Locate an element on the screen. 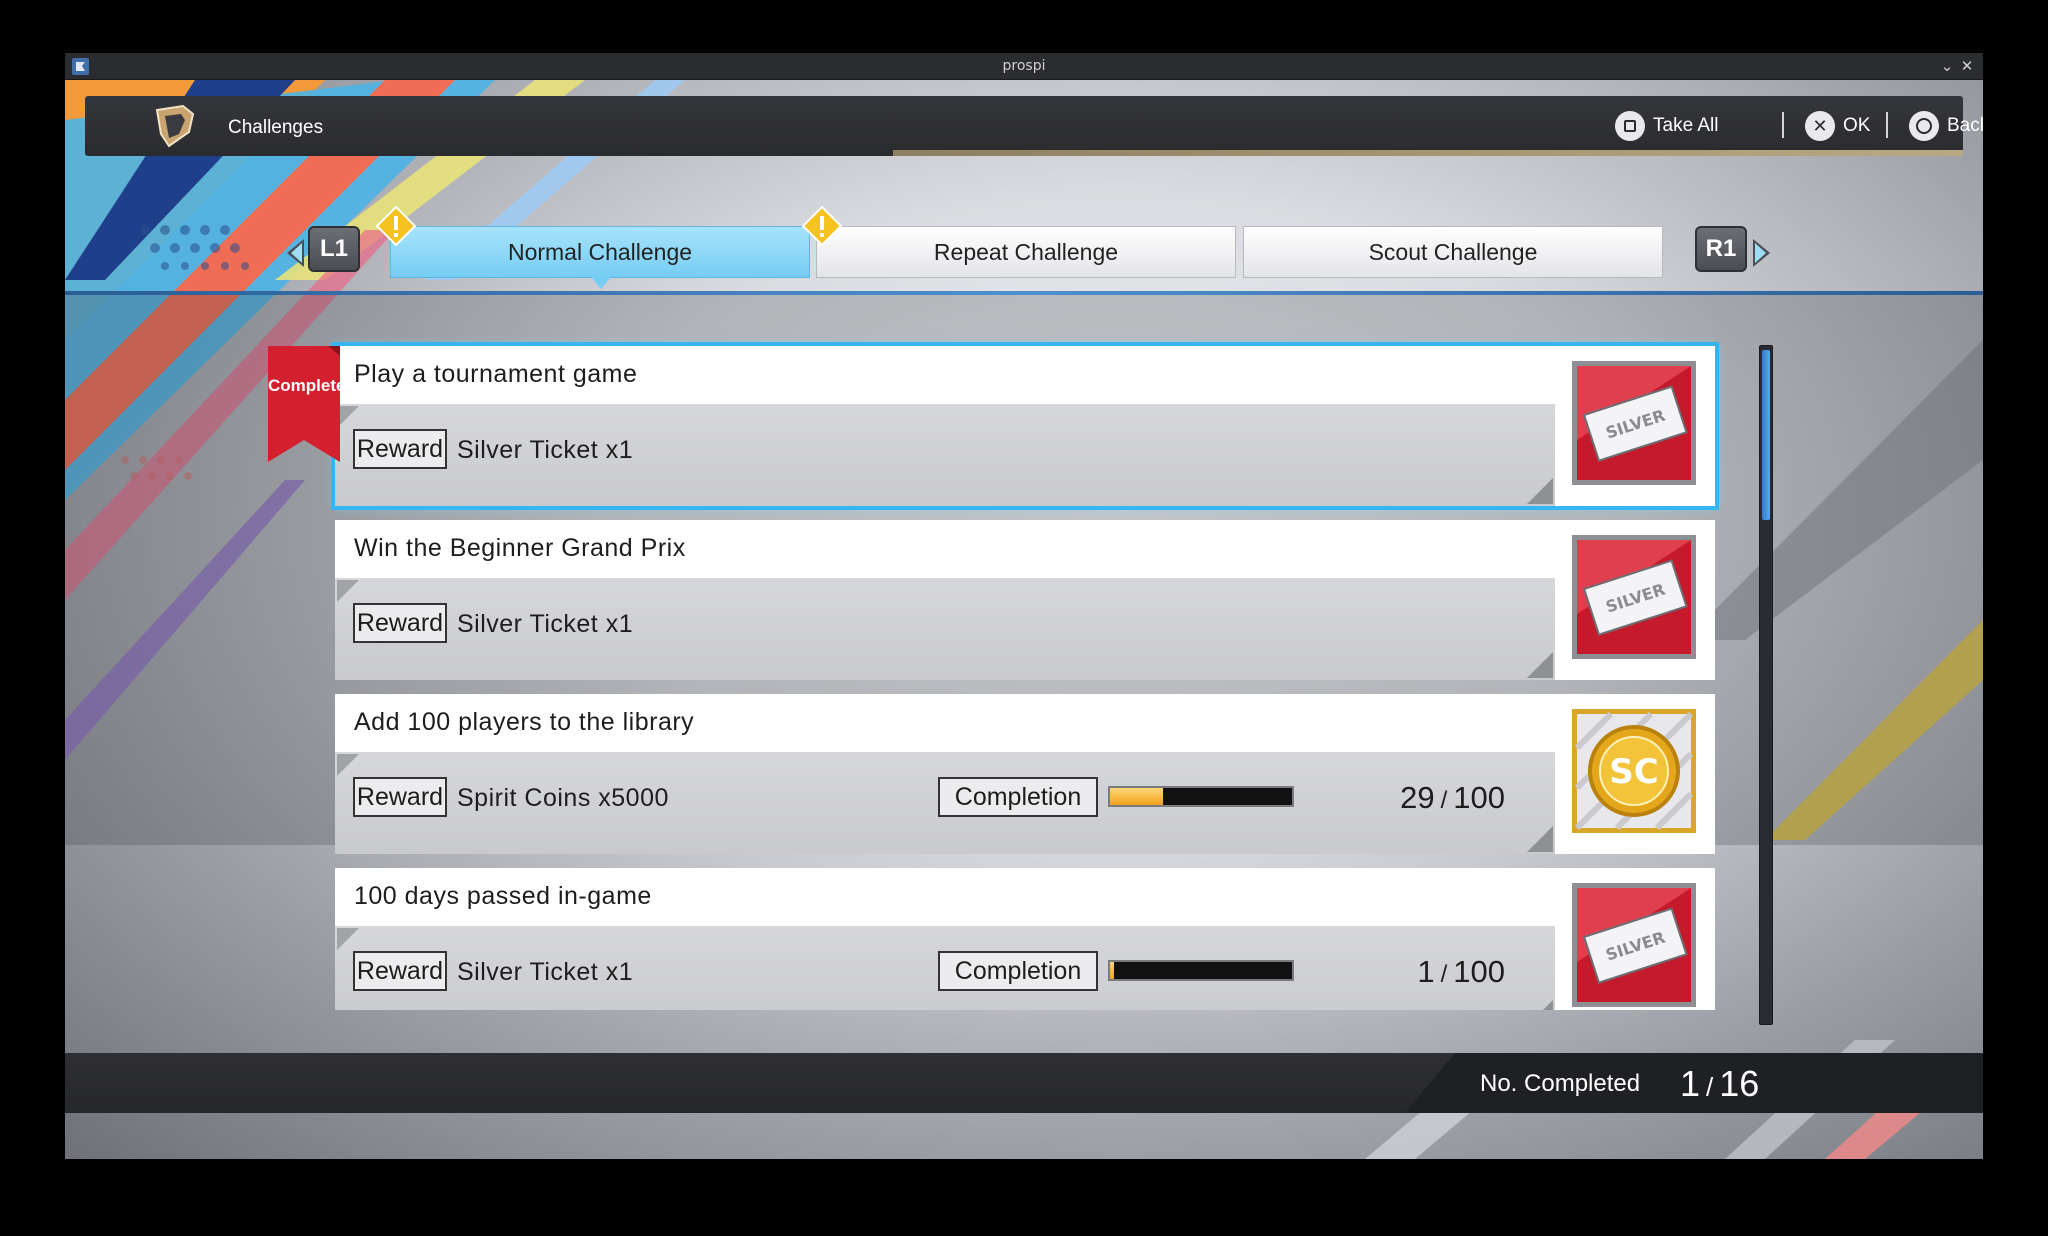 The image size is (2048, 1236). tab-scout-challenge: Scout Challenge is located at coordinates (1453, 252).